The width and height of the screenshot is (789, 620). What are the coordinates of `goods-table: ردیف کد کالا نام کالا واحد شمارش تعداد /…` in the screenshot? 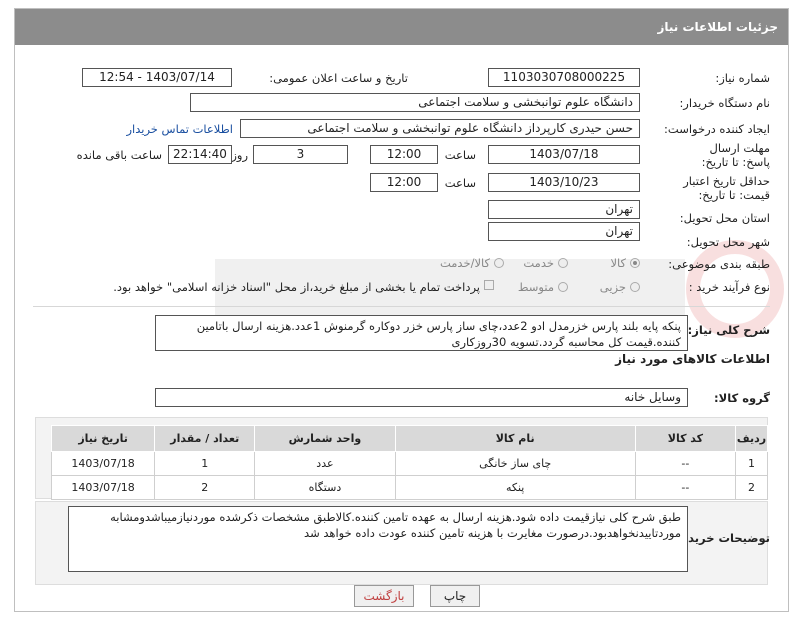 It's located at (409, 462).